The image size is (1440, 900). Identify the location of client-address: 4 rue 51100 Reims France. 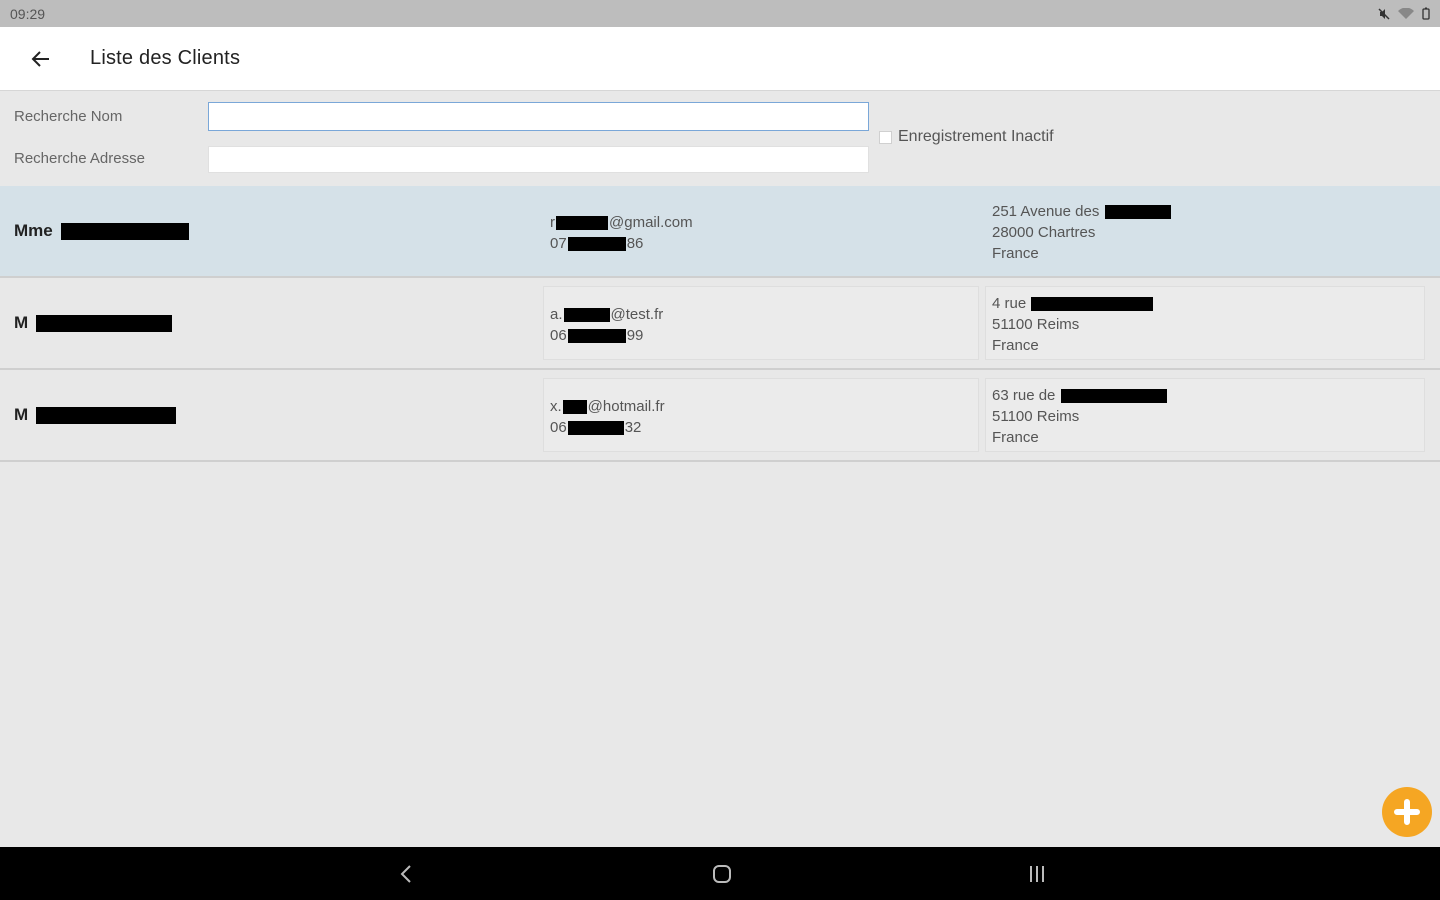
(1205, 323).